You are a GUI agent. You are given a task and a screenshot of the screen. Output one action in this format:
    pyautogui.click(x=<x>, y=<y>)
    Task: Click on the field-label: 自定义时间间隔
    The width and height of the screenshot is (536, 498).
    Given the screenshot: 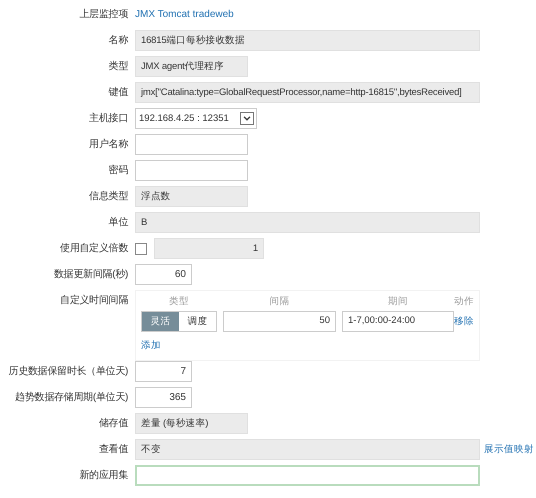 What is the action you would take?
    pyautogui.click(x=93, y=301)
    